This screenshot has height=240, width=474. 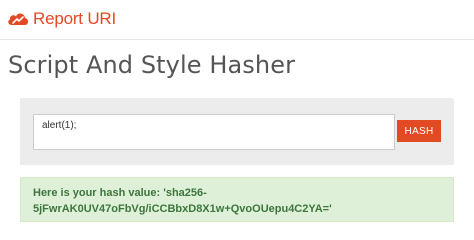 What do you see at coordinates (152, 65) in the screenshot?
I see `page-title: Script And Style Hasher` at bounding box center [152, 65].